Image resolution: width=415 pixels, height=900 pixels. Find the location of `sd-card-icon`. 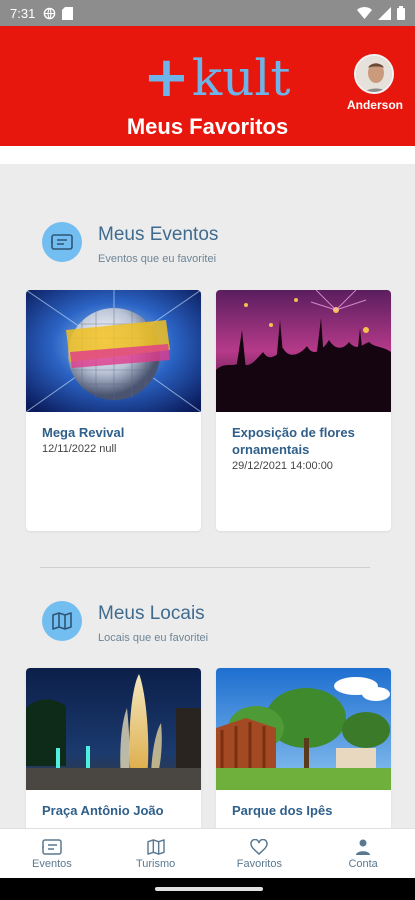

sd-card-icon is located at coordinates (68, 13).